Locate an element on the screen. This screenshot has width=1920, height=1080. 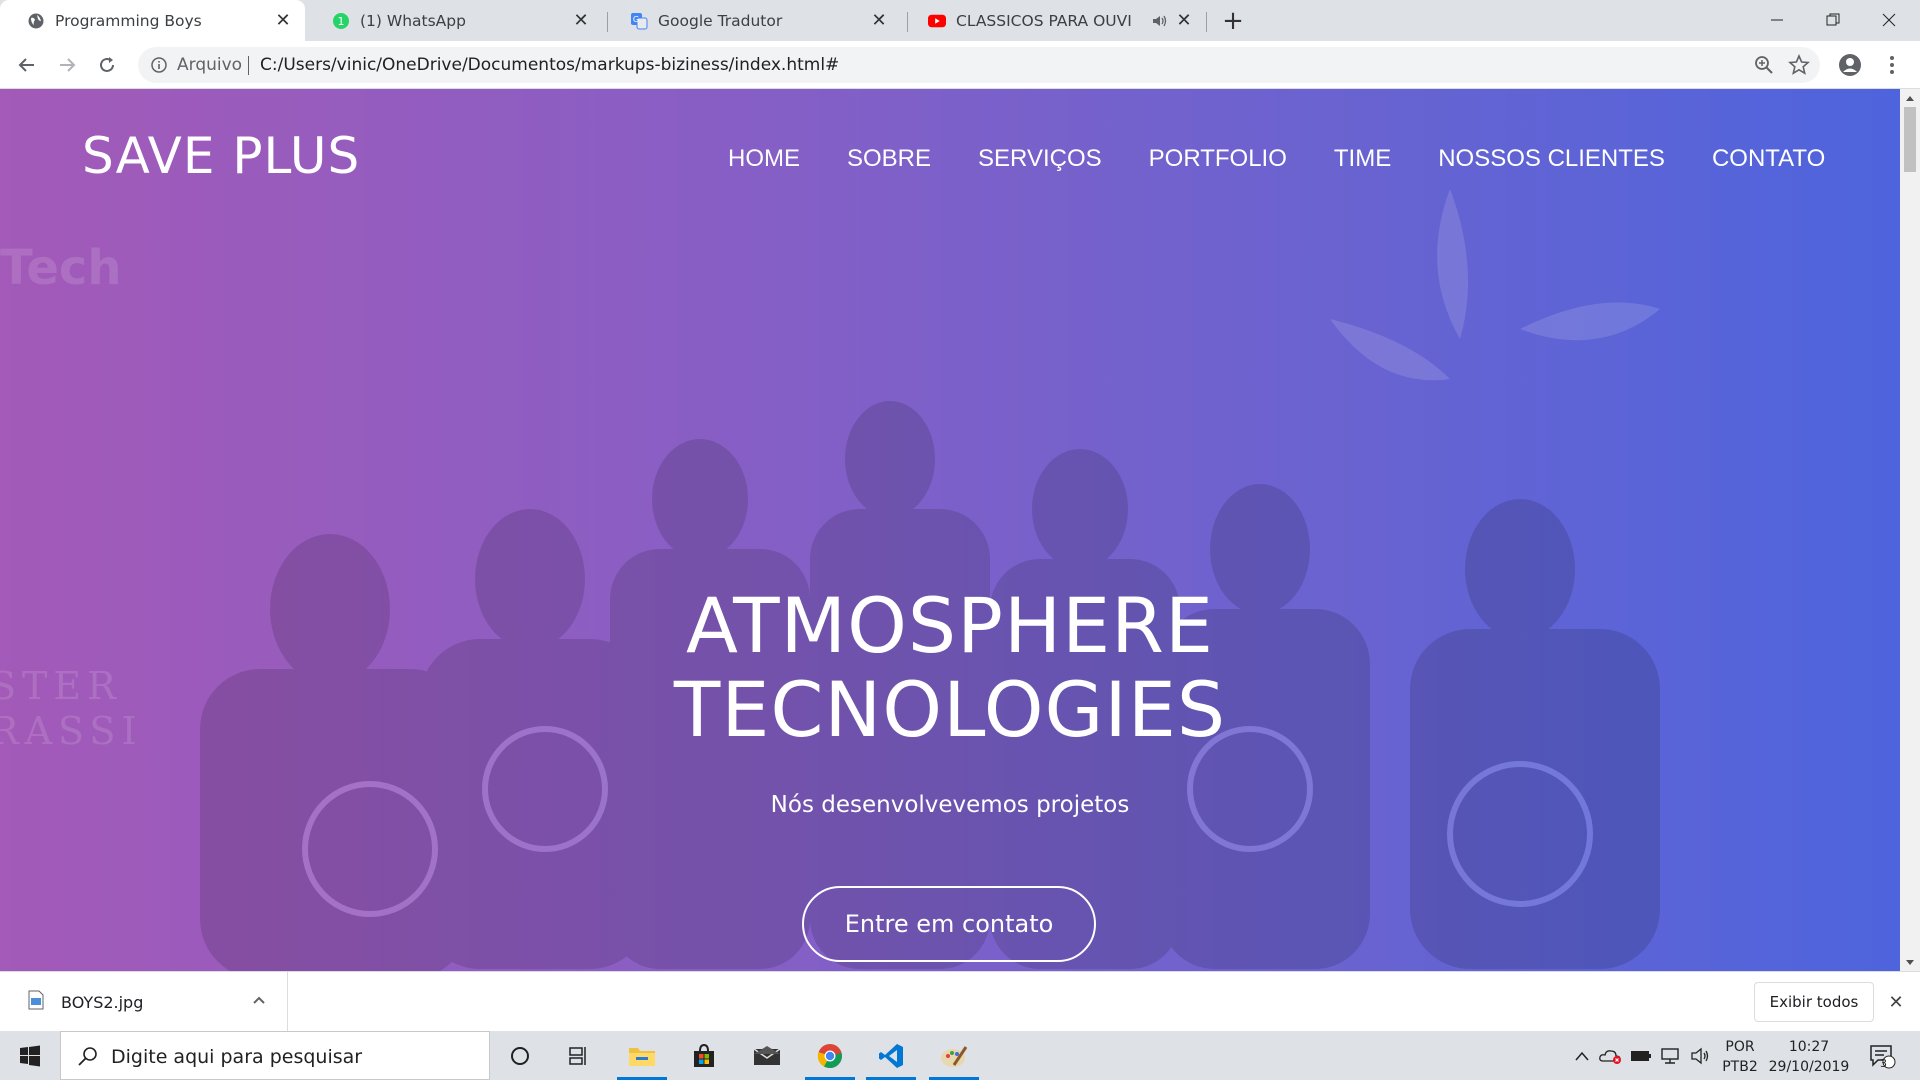
show-all-downloads-button: Exibir todos is located at coordinates (1814, 1002).